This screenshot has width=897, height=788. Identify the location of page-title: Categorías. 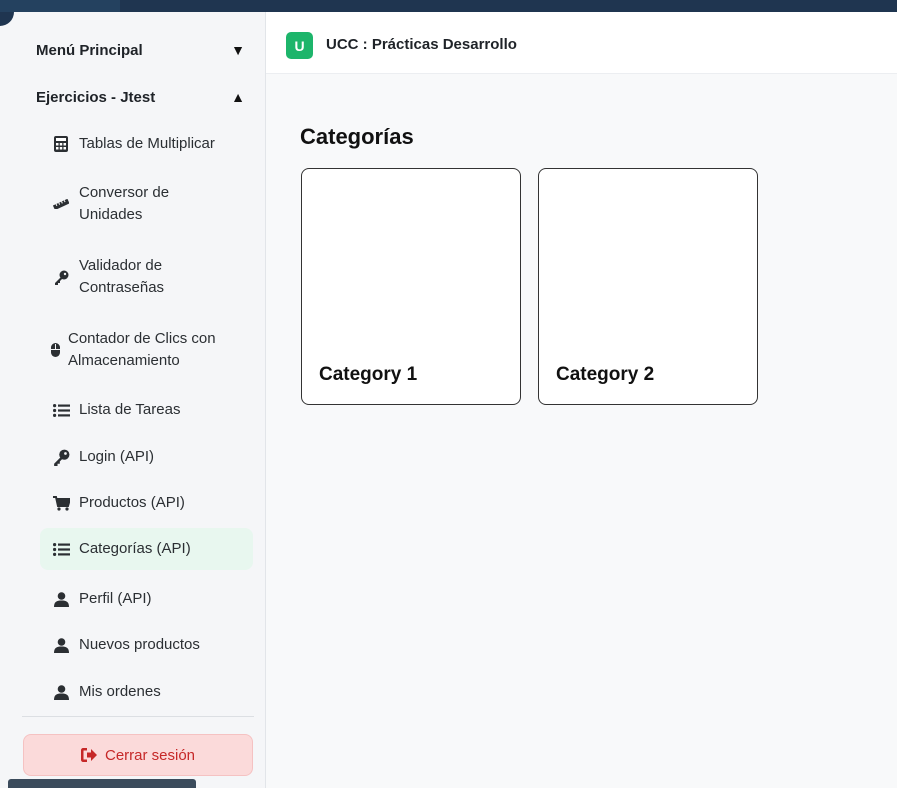
(357, 136).